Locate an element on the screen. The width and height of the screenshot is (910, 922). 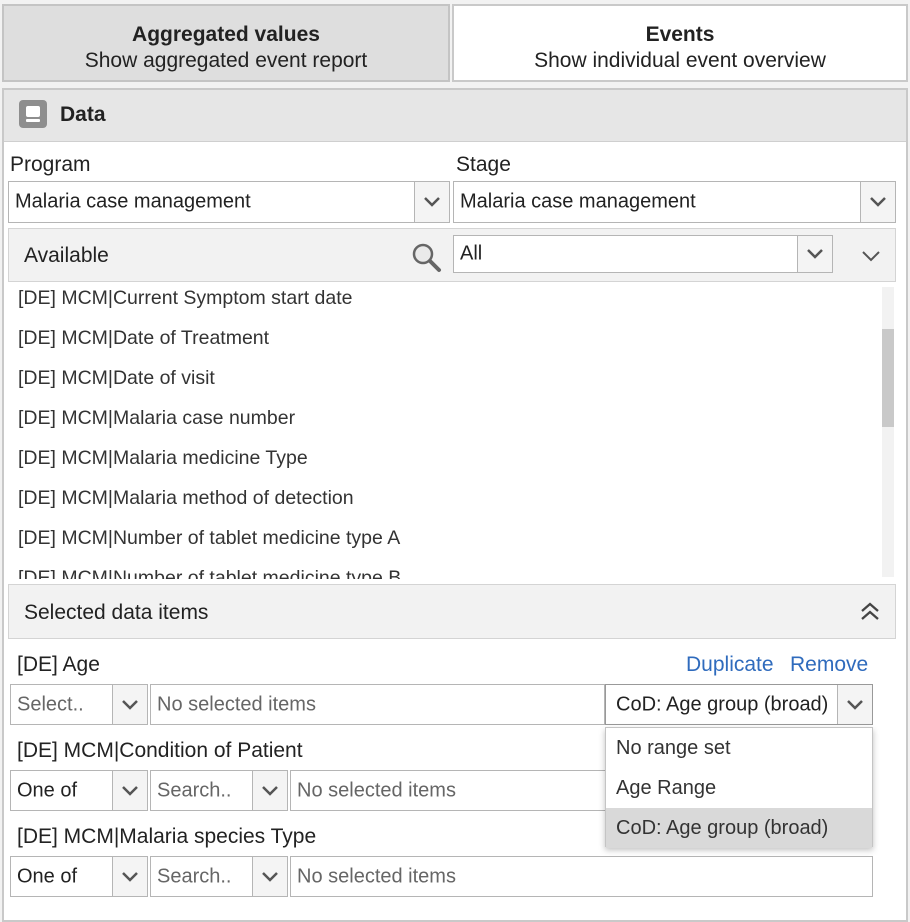
operator-select: Select.. is located at coordinates (79, 704).